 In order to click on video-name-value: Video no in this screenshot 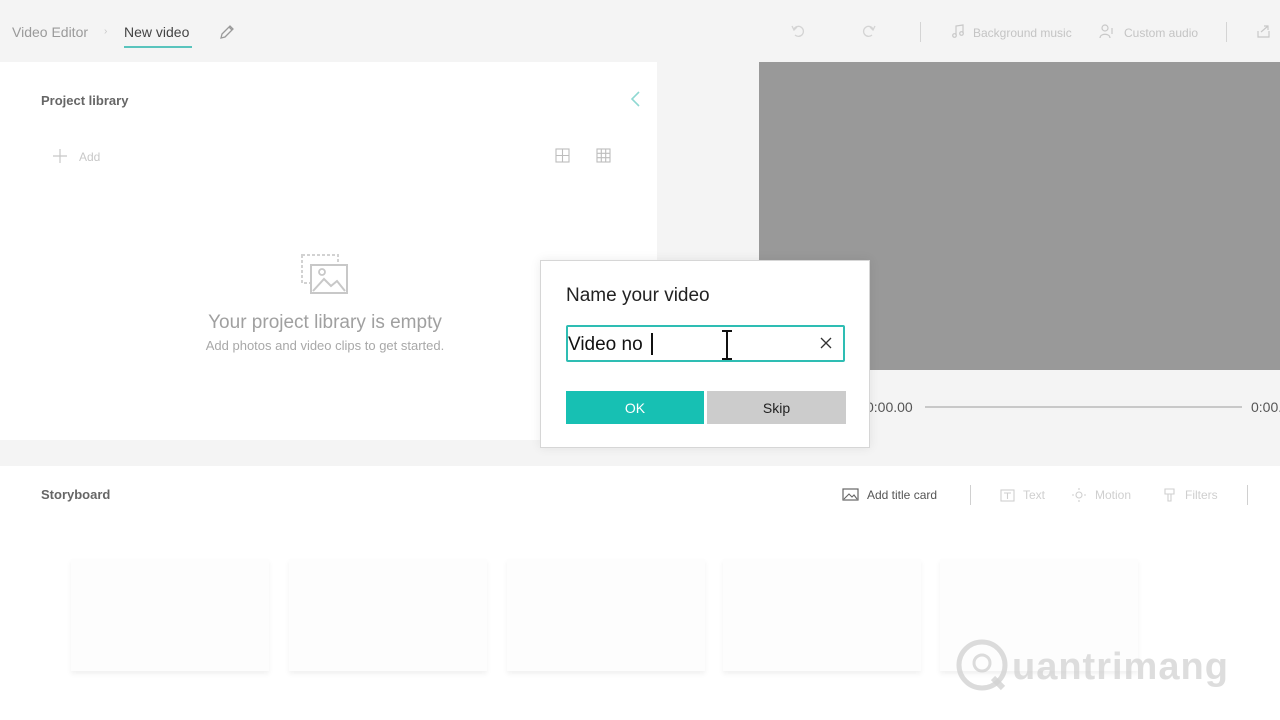, I will do `click(605, 344)`.